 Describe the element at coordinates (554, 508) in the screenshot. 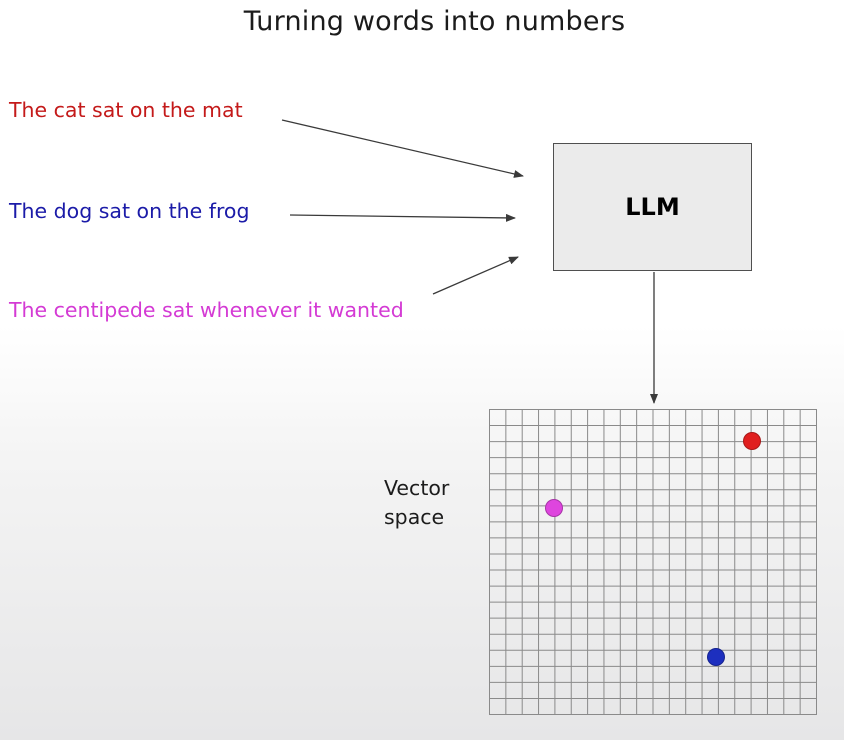

I see `pink-dot` at that location.